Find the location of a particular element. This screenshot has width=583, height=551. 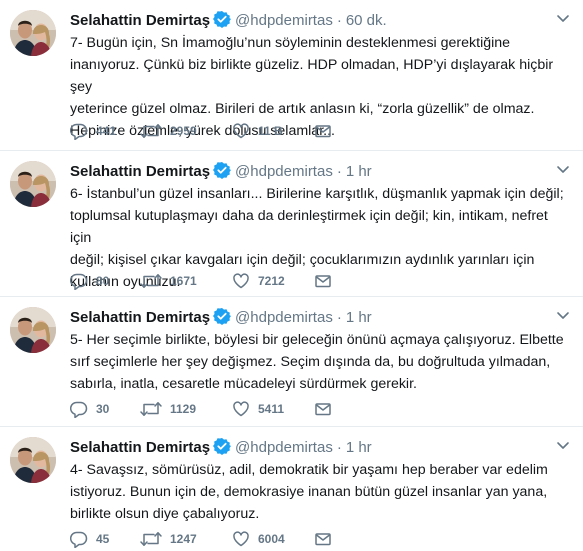

retweet-button: 2959 is located at coordinates (168, 131).